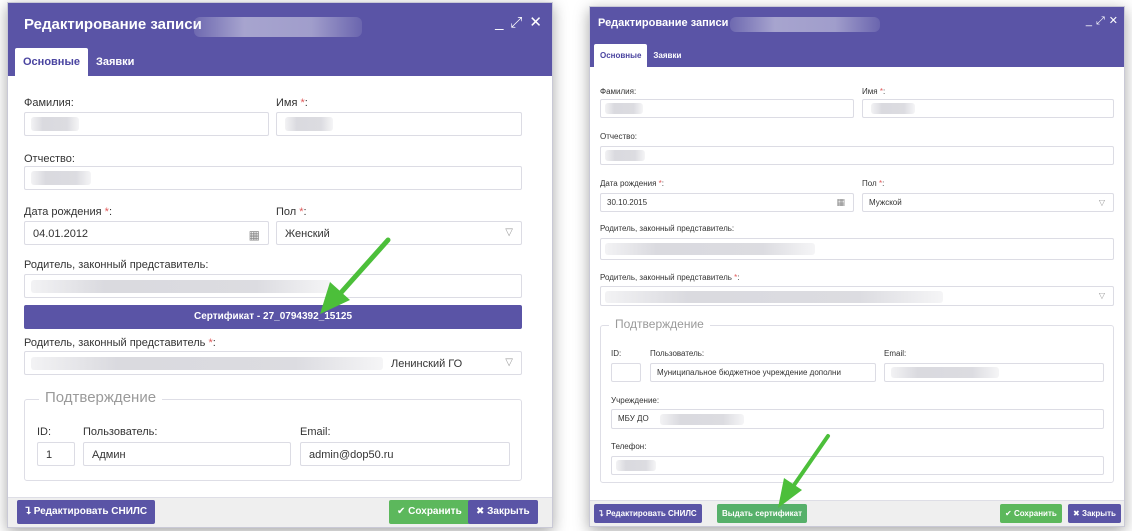  I want to click on user-field: Админ, so click(187, 454).